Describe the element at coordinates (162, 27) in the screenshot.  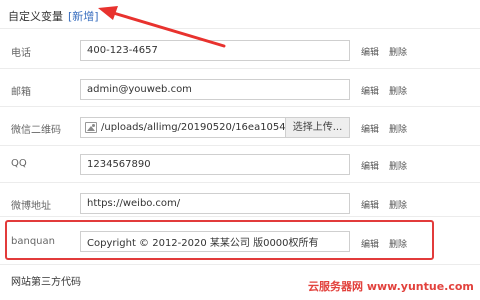
I see `annotation-arrow-icon` at that location.